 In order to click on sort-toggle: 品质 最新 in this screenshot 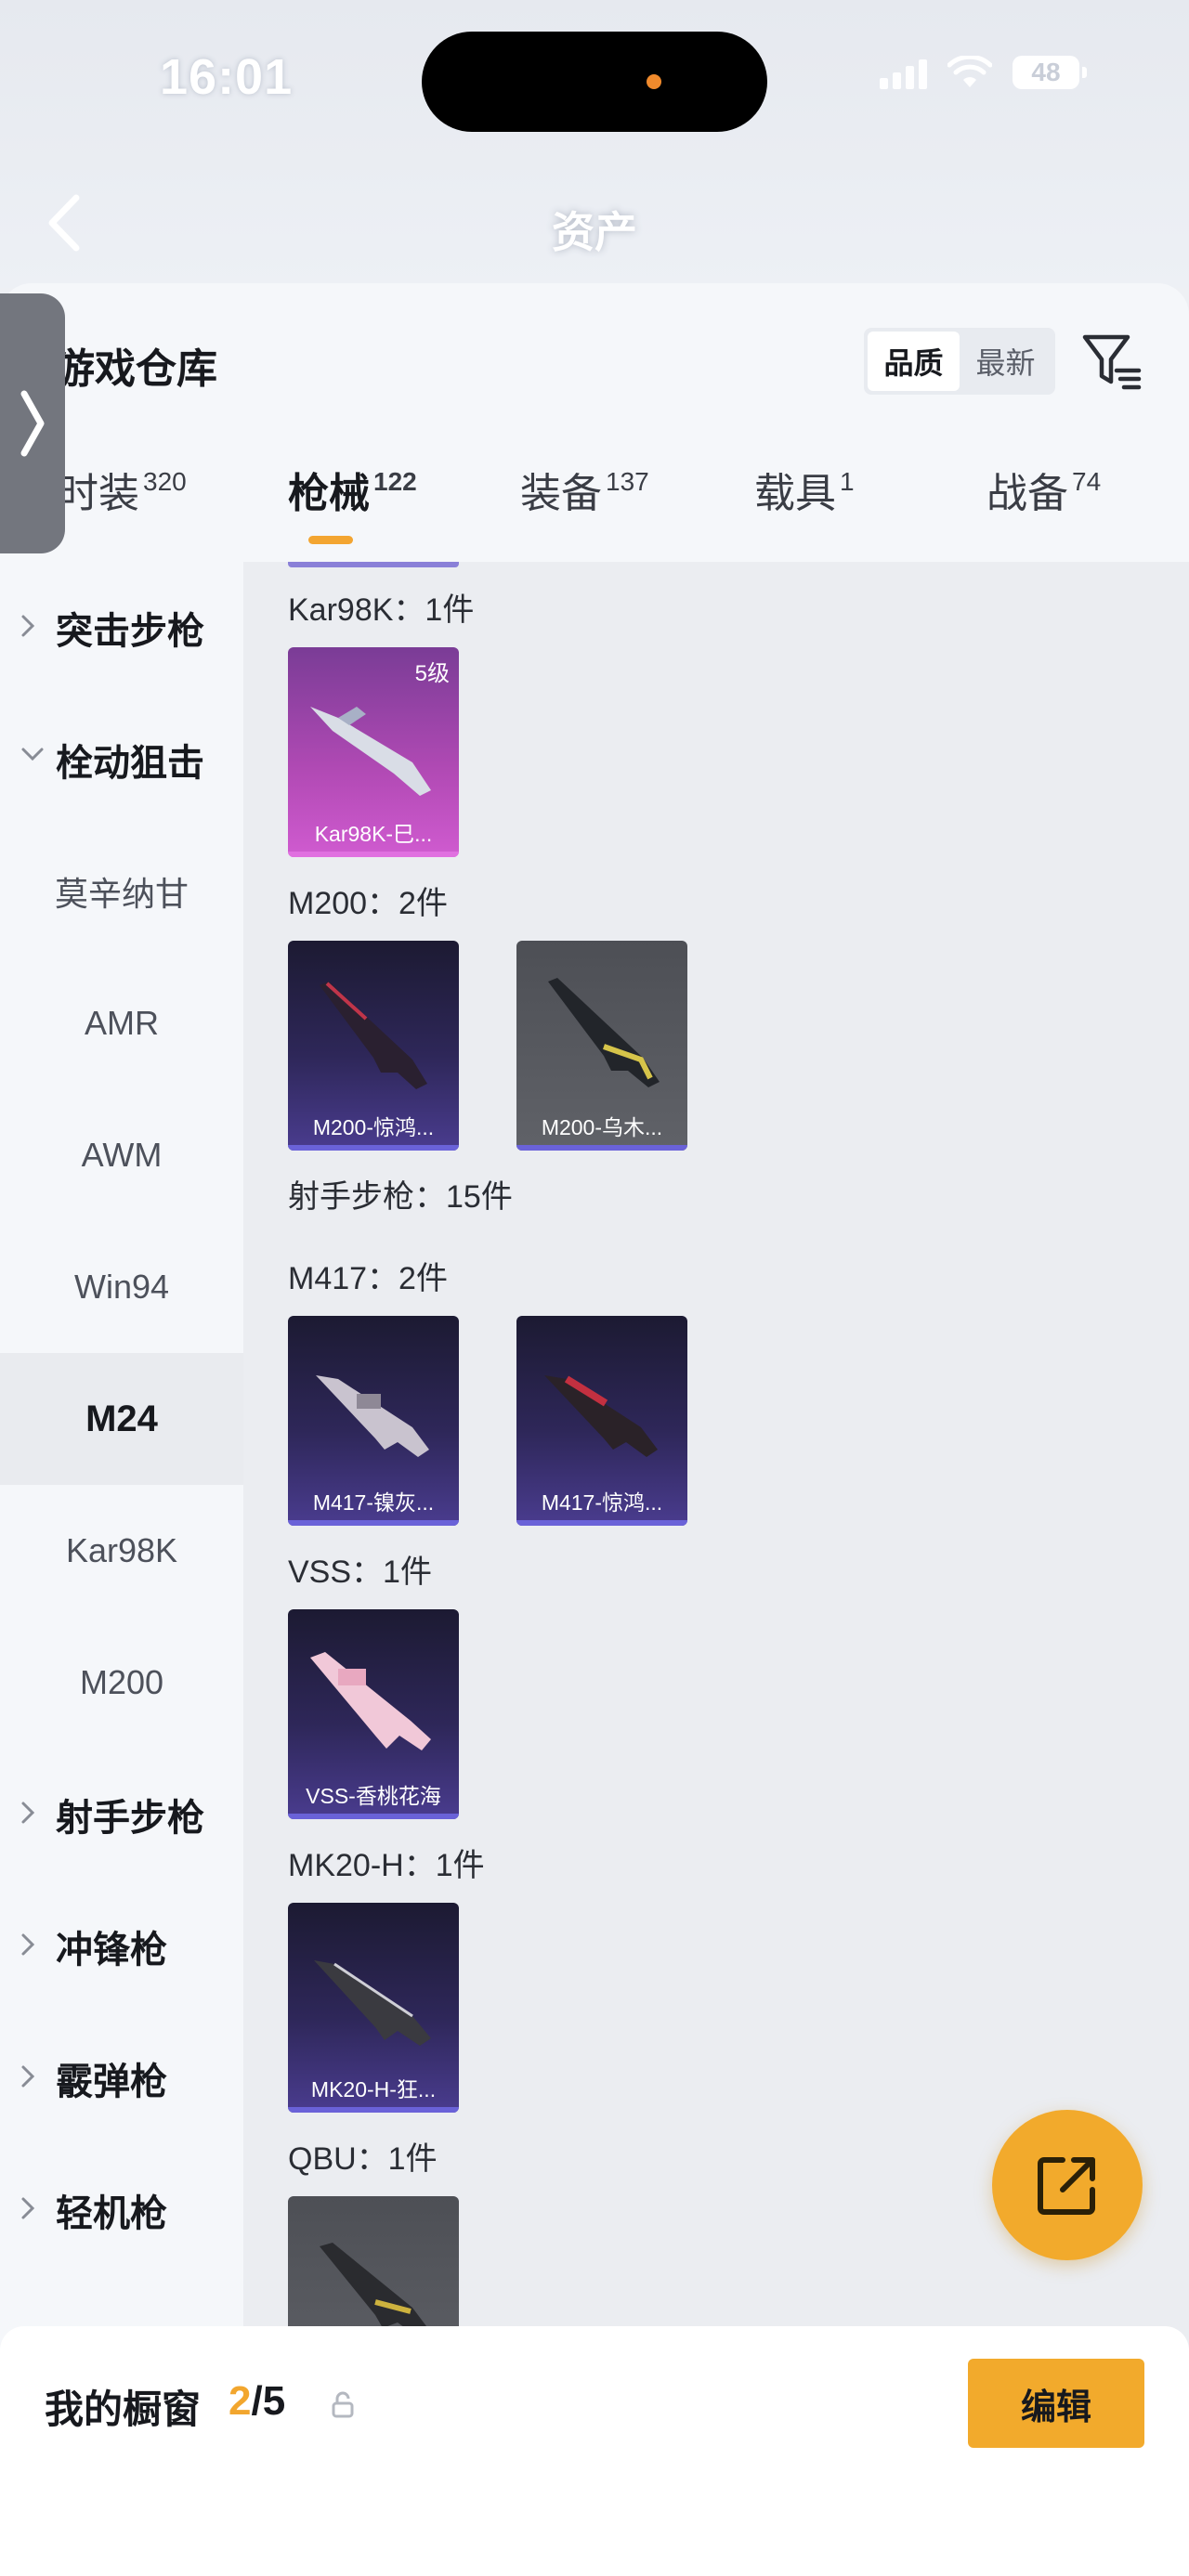, I will do `click(959, 362)`.